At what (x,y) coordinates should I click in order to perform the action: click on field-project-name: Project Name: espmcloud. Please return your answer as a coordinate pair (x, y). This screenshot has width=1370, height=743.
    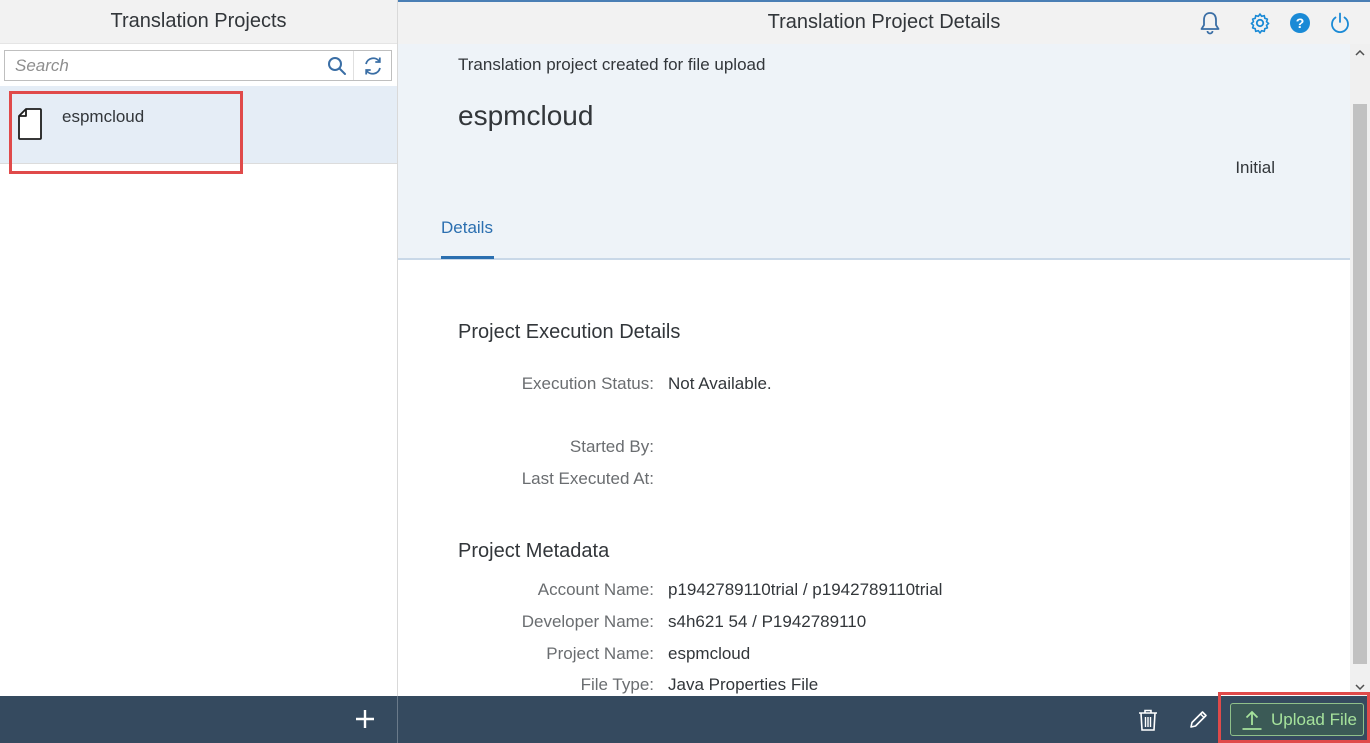
    Looking at the image, I should click on (874, 656).